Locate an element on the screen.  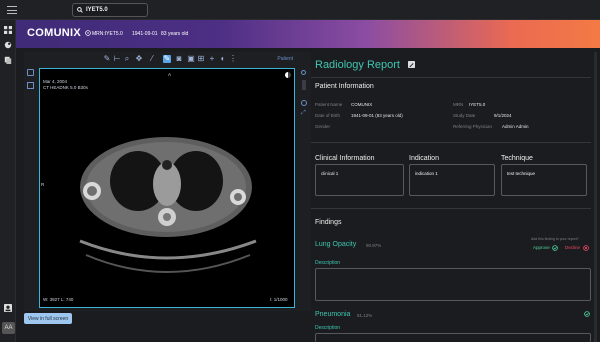
header-mrn: MRN:IYET5.0 is located at coordinates (107, 34).